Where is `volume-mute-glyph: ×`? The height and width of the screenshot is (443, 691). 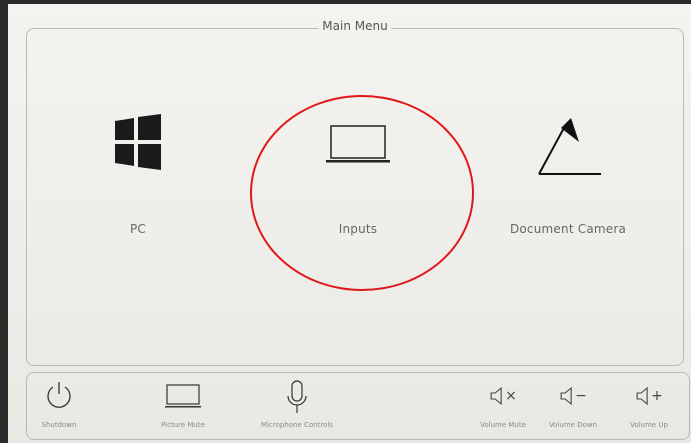
volume-mute-glyph: × is located at coordinates (511, 396).